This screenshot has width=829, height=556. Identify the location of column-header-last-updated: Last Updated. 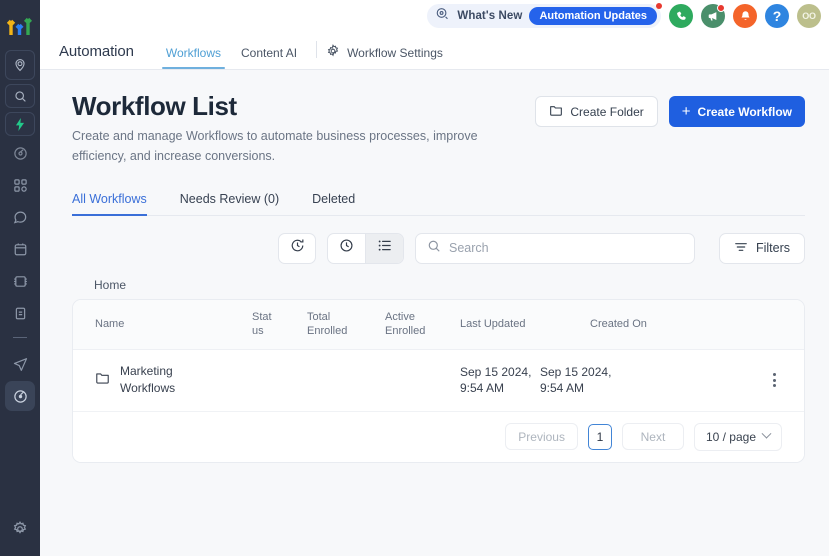
(493, 323).